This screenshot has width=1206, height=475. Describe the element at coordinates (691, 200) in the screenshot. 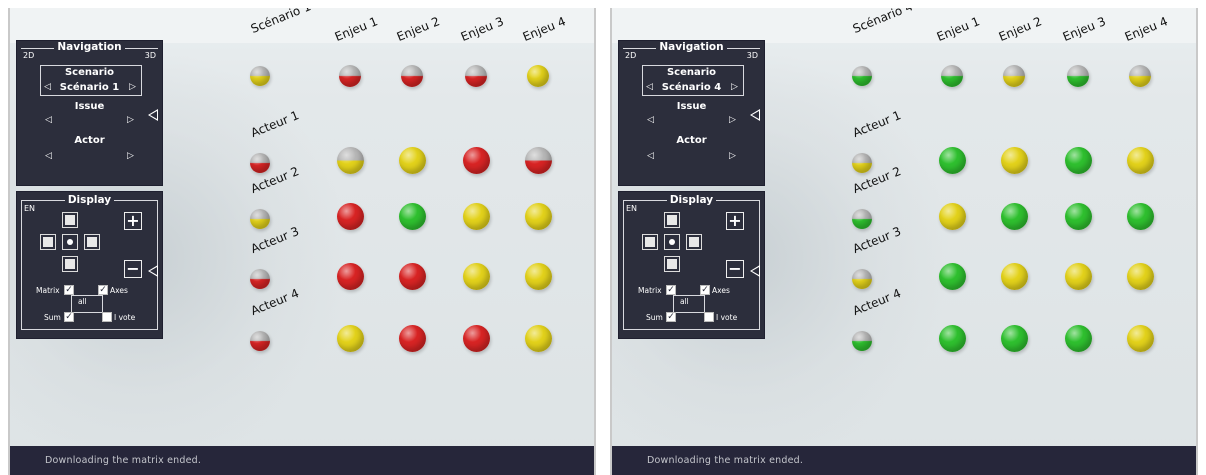

I see `display-title: Display` at that location.